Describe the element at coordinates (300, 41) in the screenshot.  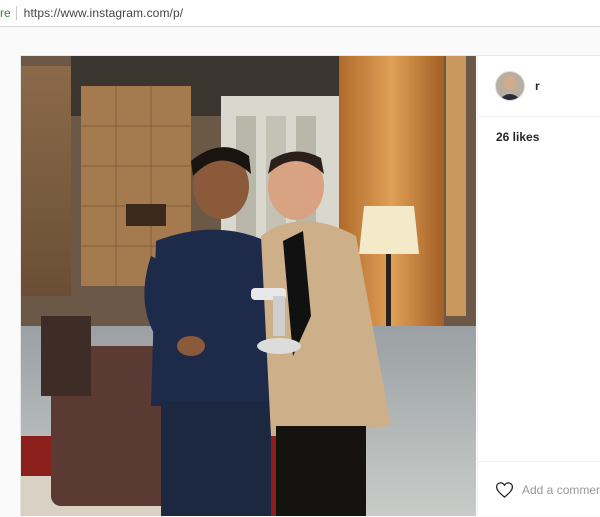
I see `page-background` at that location.